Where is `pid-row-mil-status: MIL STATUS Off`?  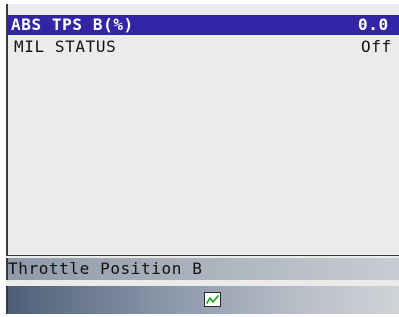
pid-row-mil-status: MIL STATUS Off is located at coordinates (205, 47).